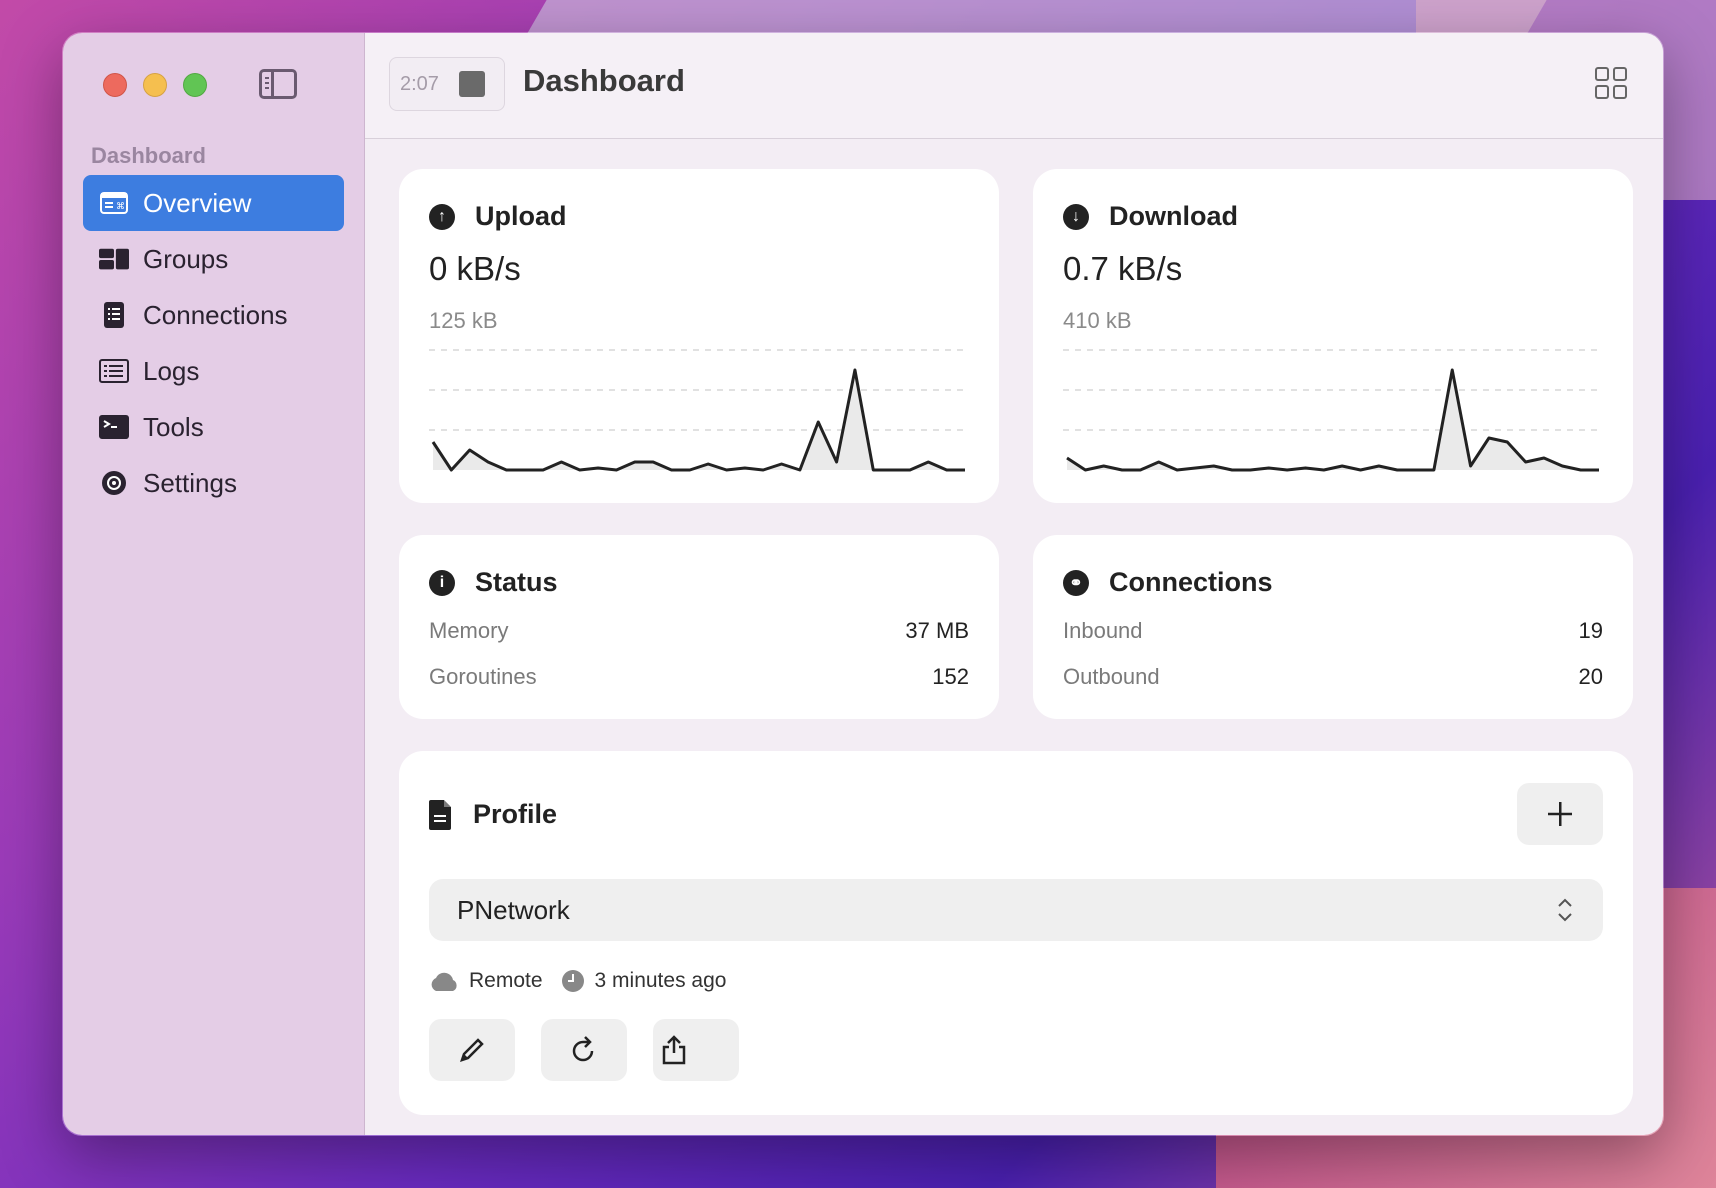  What do you see at coordinates (699, 677) in the screenshot?
I see `goroutines-row: Goroutines 152` at bounding box center [699, 677].